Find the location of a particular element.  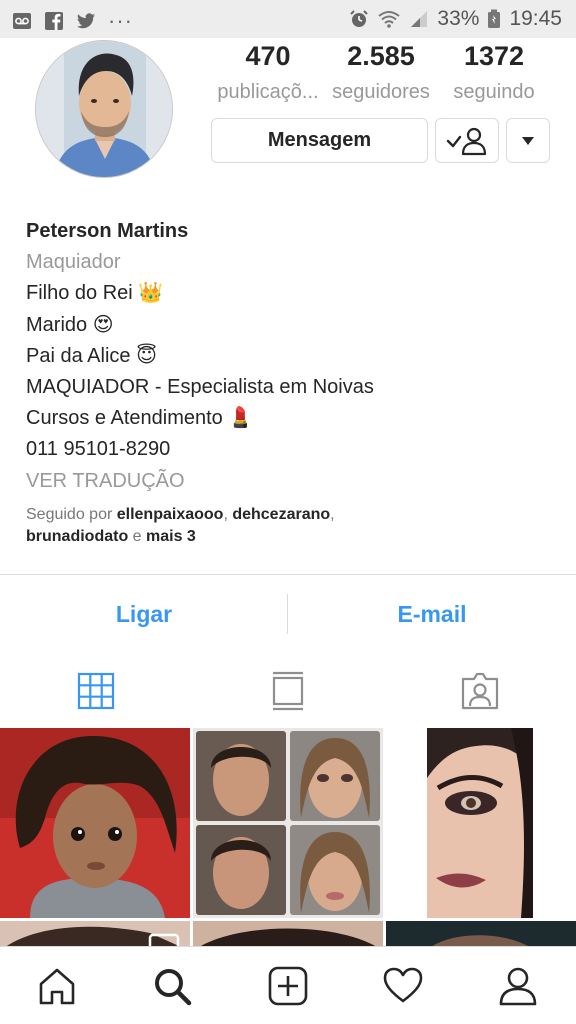

home-icon is located at coordinates (57, 986).